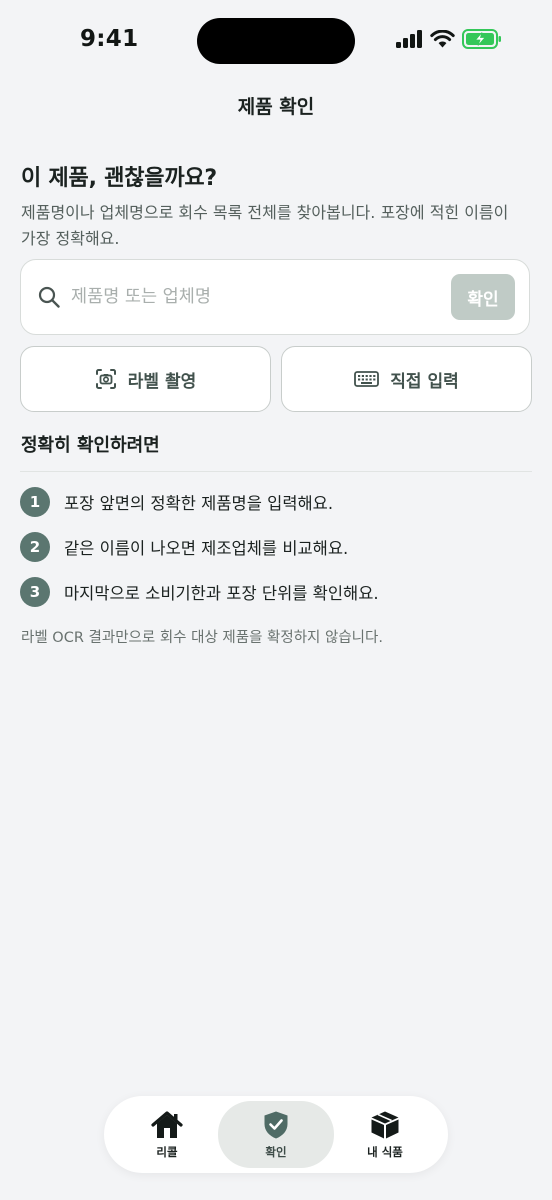 This screenshot has width=552, height=1200. I want to click on status-bar: 9:41, so click(276, 42).